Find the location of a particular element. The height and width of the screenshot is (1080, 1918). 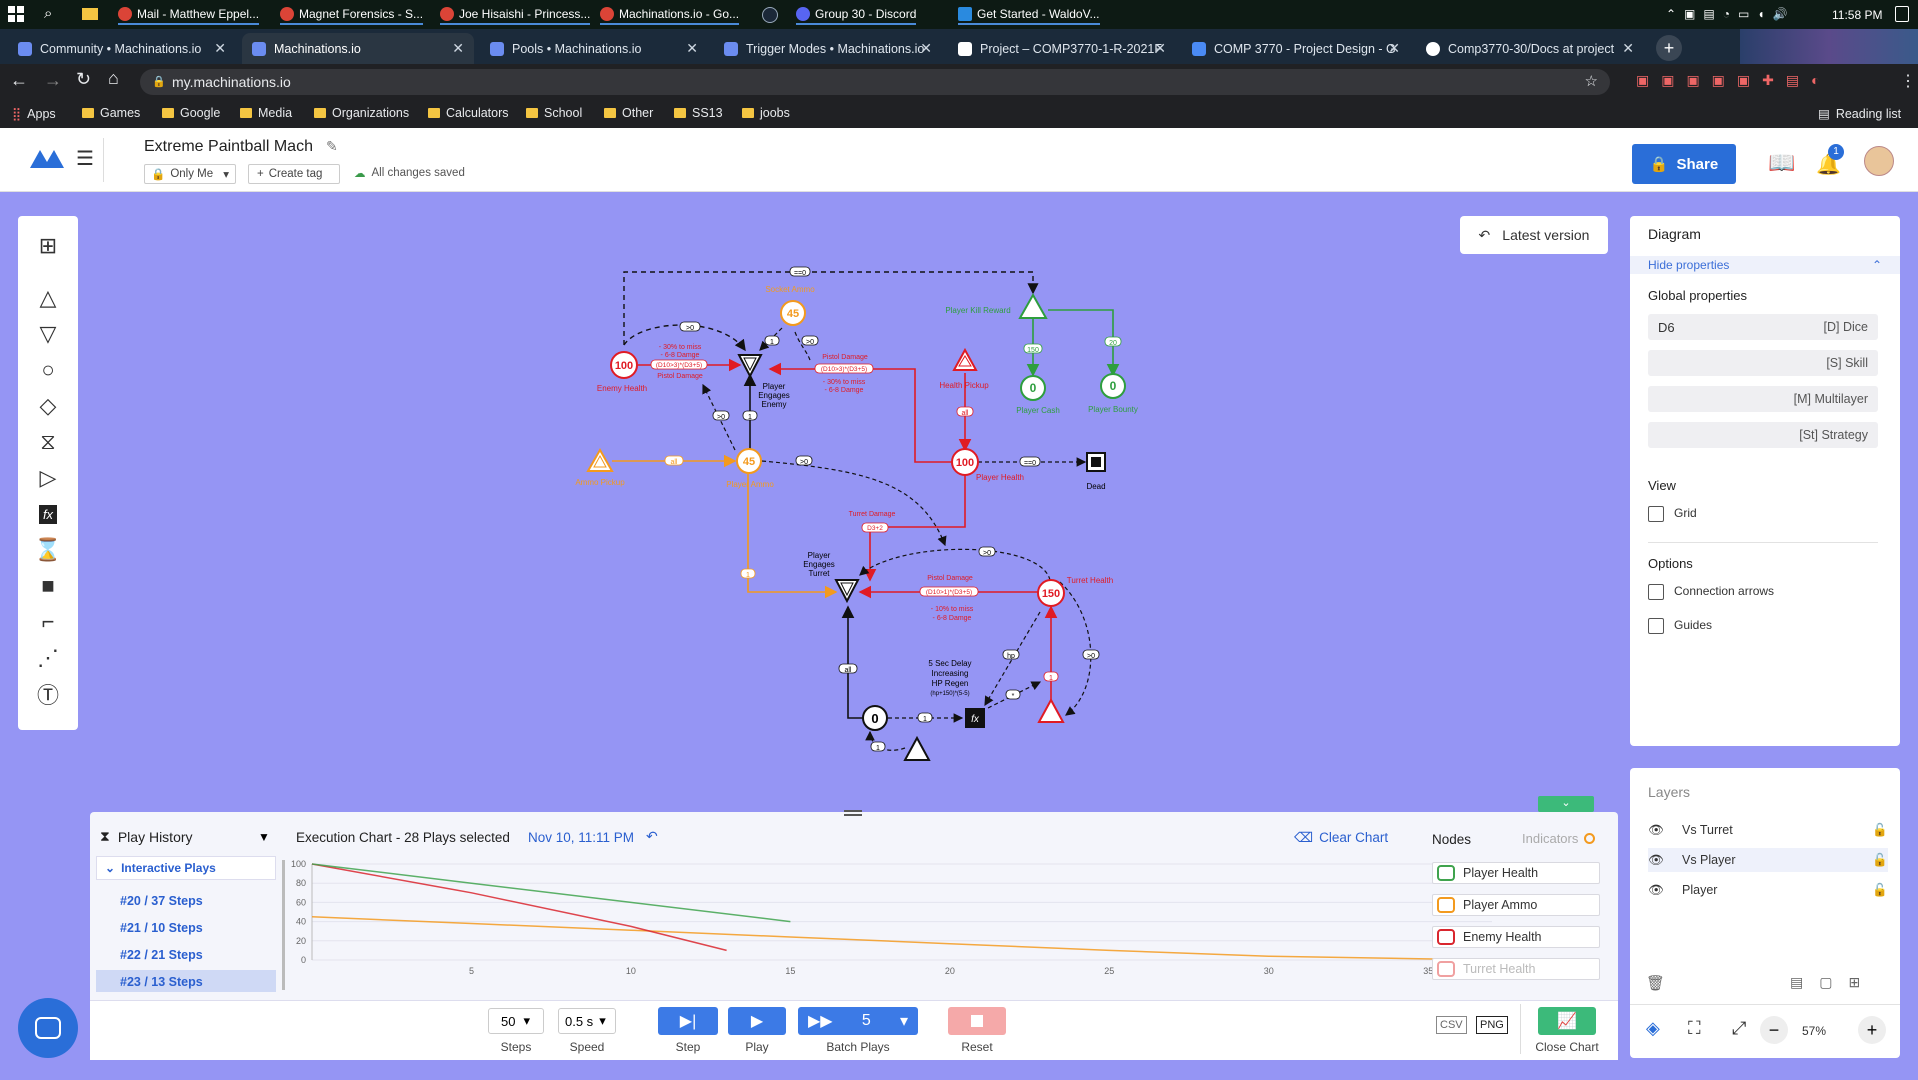

series-line is located at coordinates (519, 907).